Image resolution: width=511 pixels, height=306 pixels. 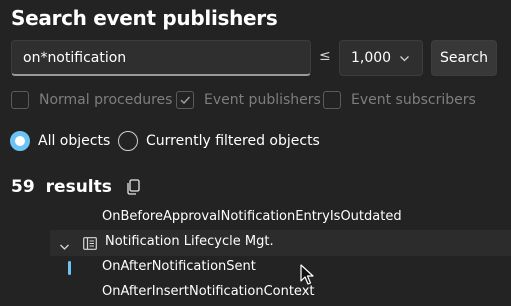 I want to click on list-item-selected: OnAfterNotificationSent, so click(x=179, y=266).